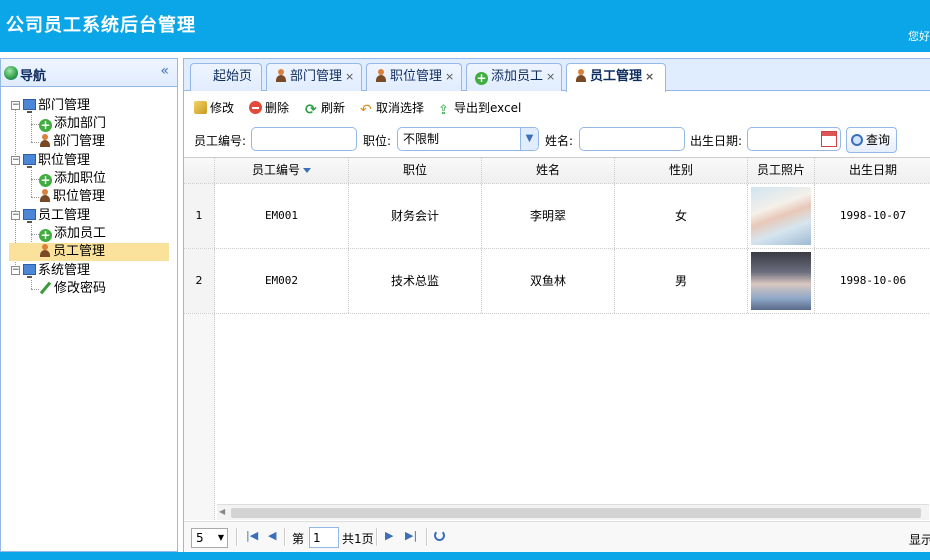 This screenshot has height=560, width=930. What do you see at coordinates (45, 287) in the screenshot?
I see `pencil-icon` at bounding box center [45, 287].